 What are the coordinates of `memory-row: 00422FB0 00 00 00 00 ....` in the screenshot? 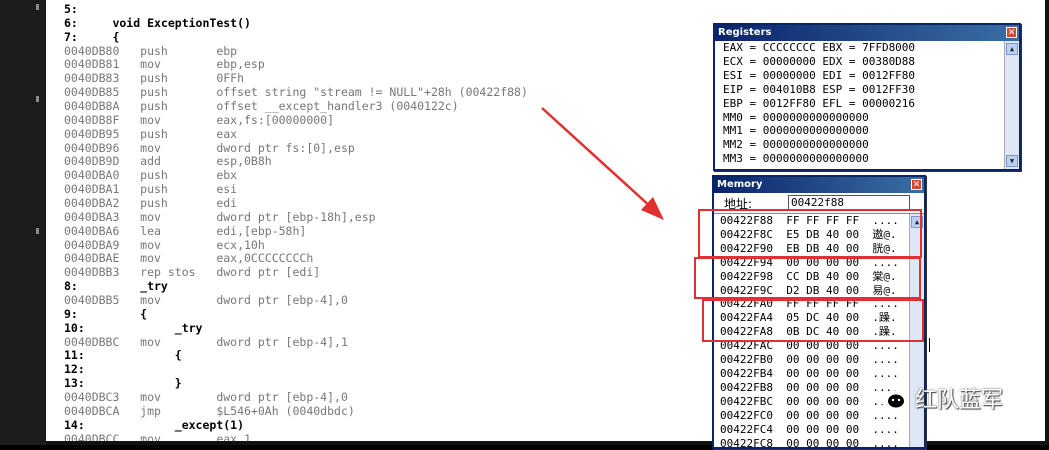 It's located at (822, 360).